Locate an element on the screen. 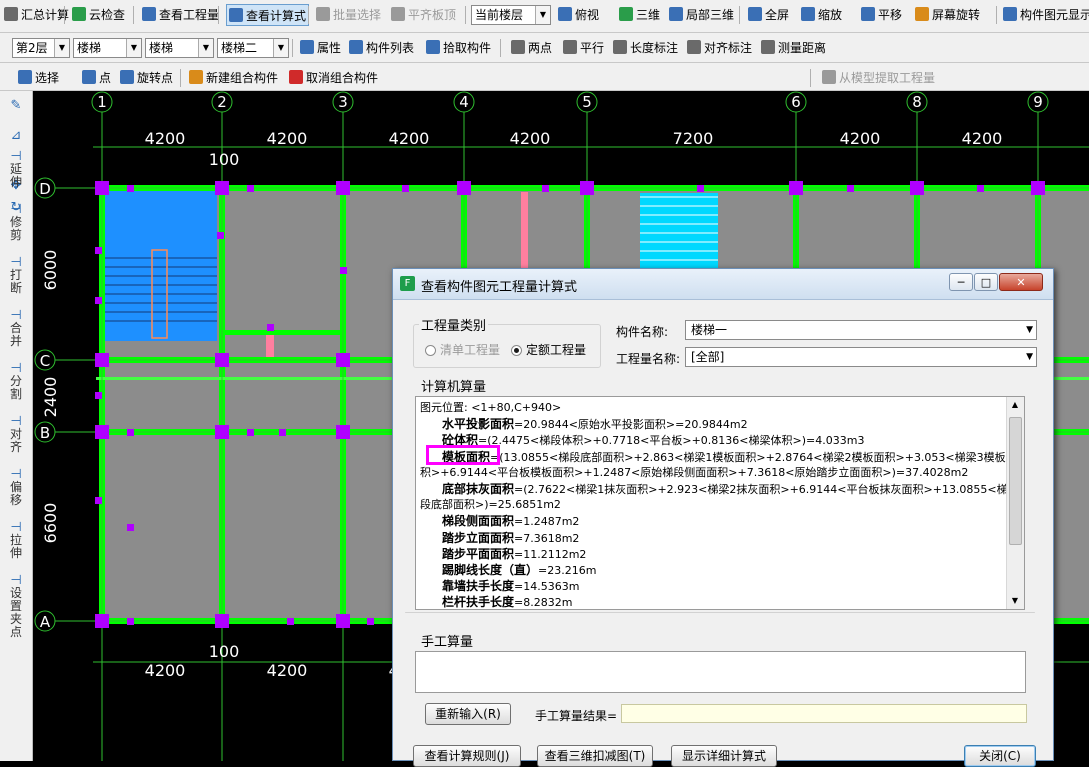 This screenshot has height=767, width=1089. column is located at coordinates (587, 188).